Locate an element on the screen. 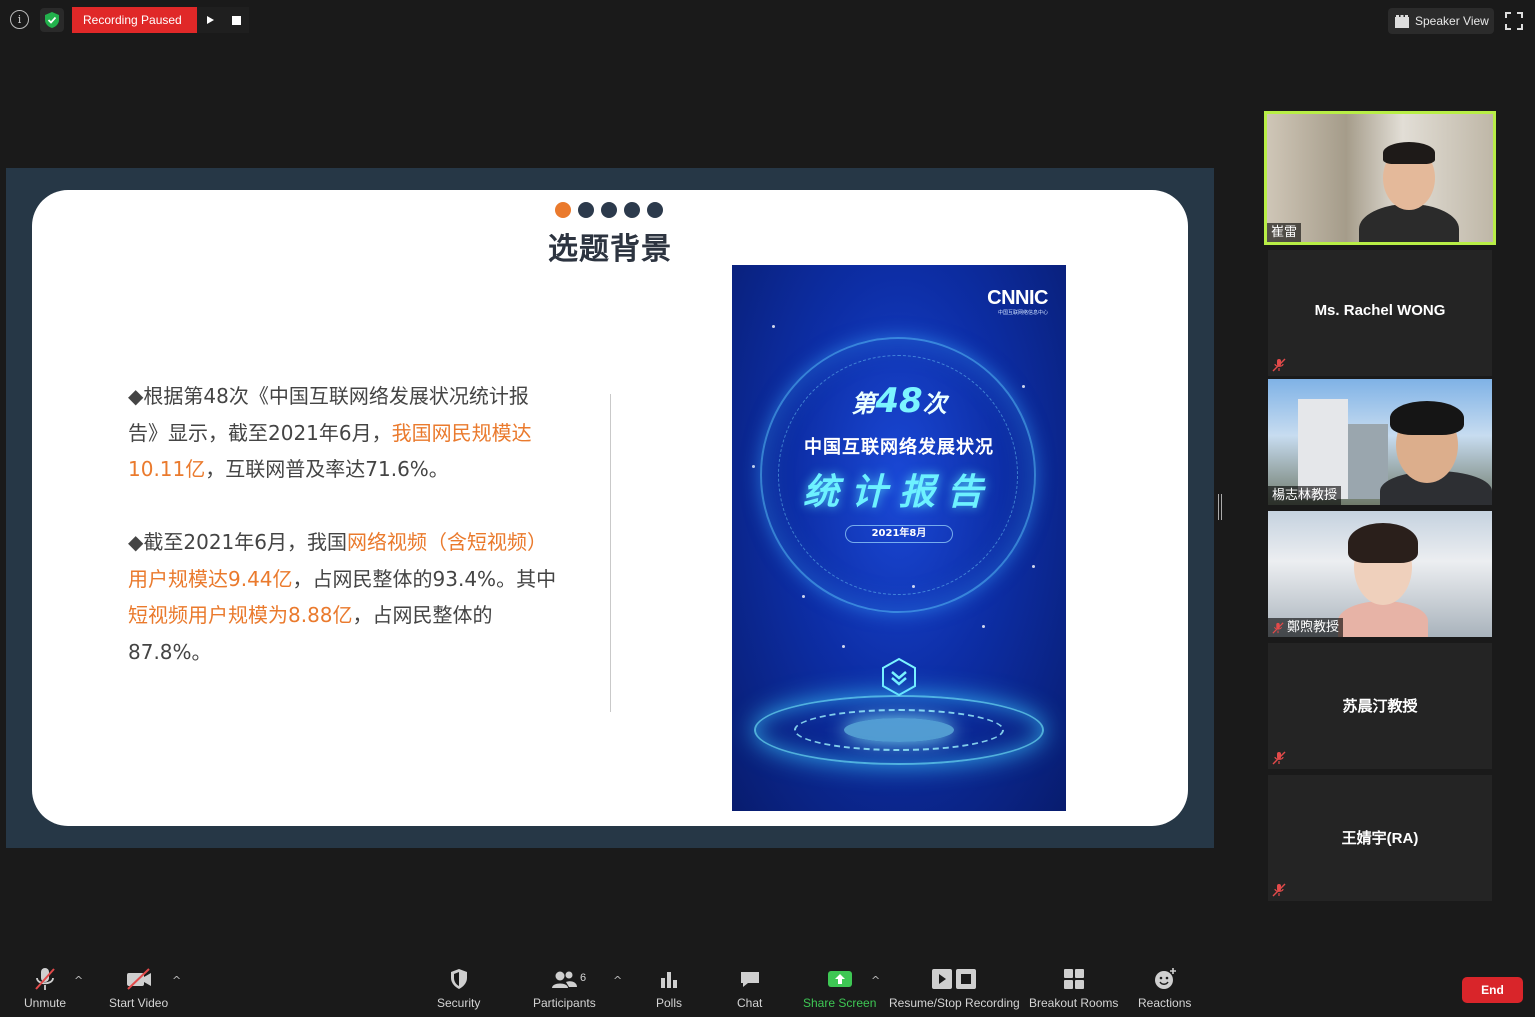 The image size is (1535, 1017). recording-controls-icon is located at coordinates (954, 979).